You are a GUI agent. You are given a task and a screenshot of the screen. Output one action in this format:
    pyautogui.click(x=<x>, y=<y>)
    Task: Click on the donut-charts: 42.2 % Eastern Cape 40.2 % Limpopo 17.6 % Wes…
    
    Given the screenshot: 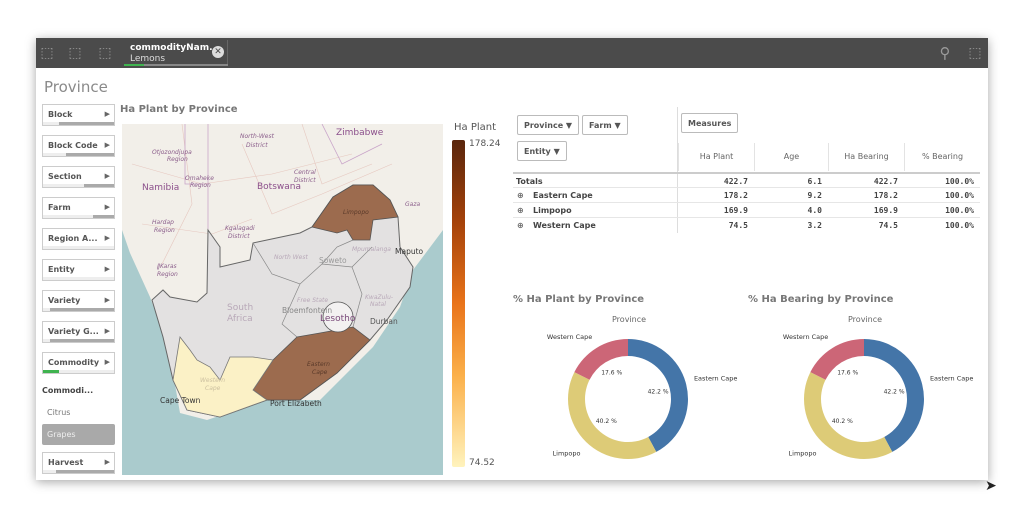 What is the action you would take?
    pyautogui.click(x=760, y=396)
    